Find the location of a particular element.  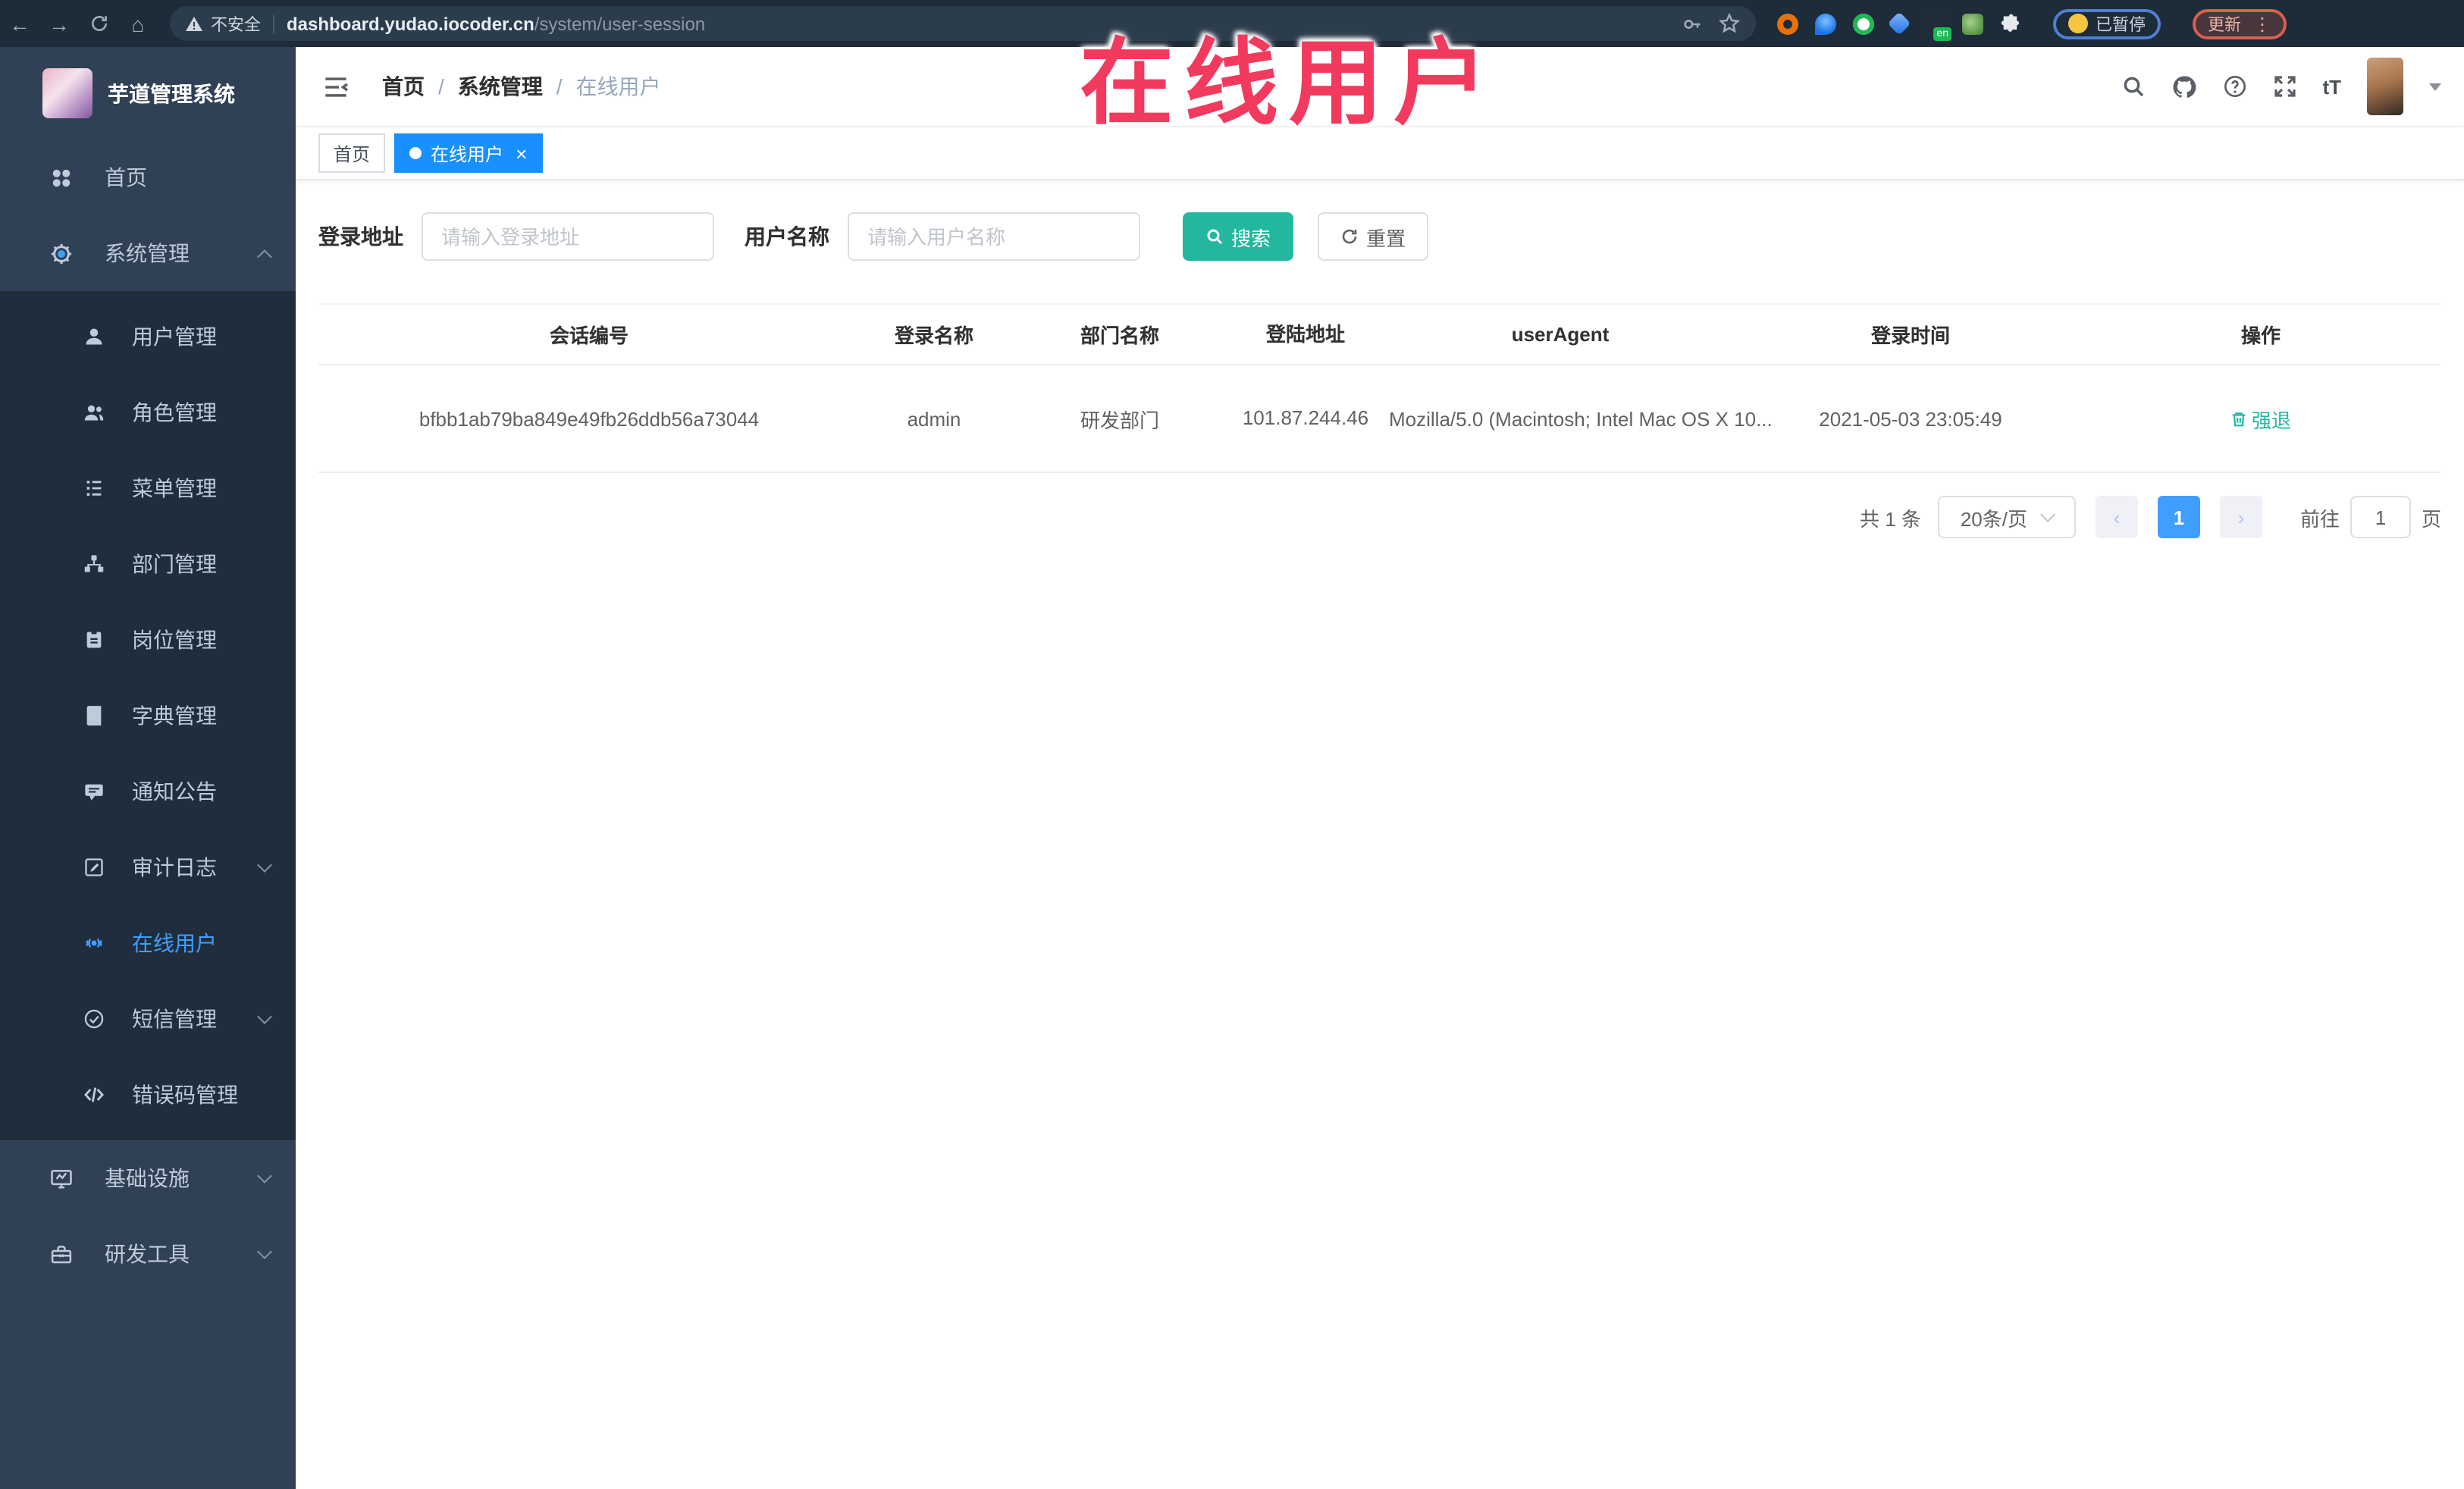

caret-down-icon is located at coordinates (2435, 86).